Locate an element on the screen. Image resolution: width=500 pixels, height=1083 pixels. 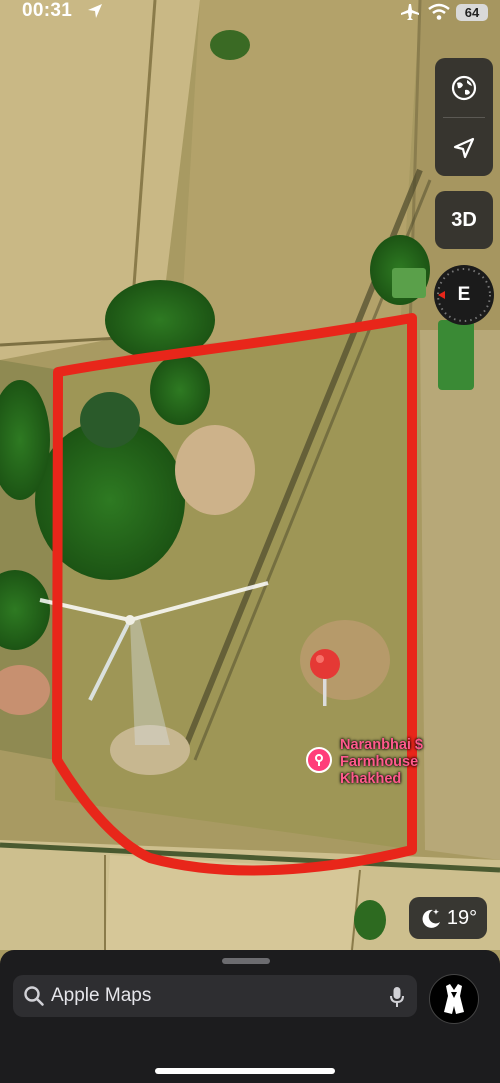
search-icon is located at coordinates (34, 996).